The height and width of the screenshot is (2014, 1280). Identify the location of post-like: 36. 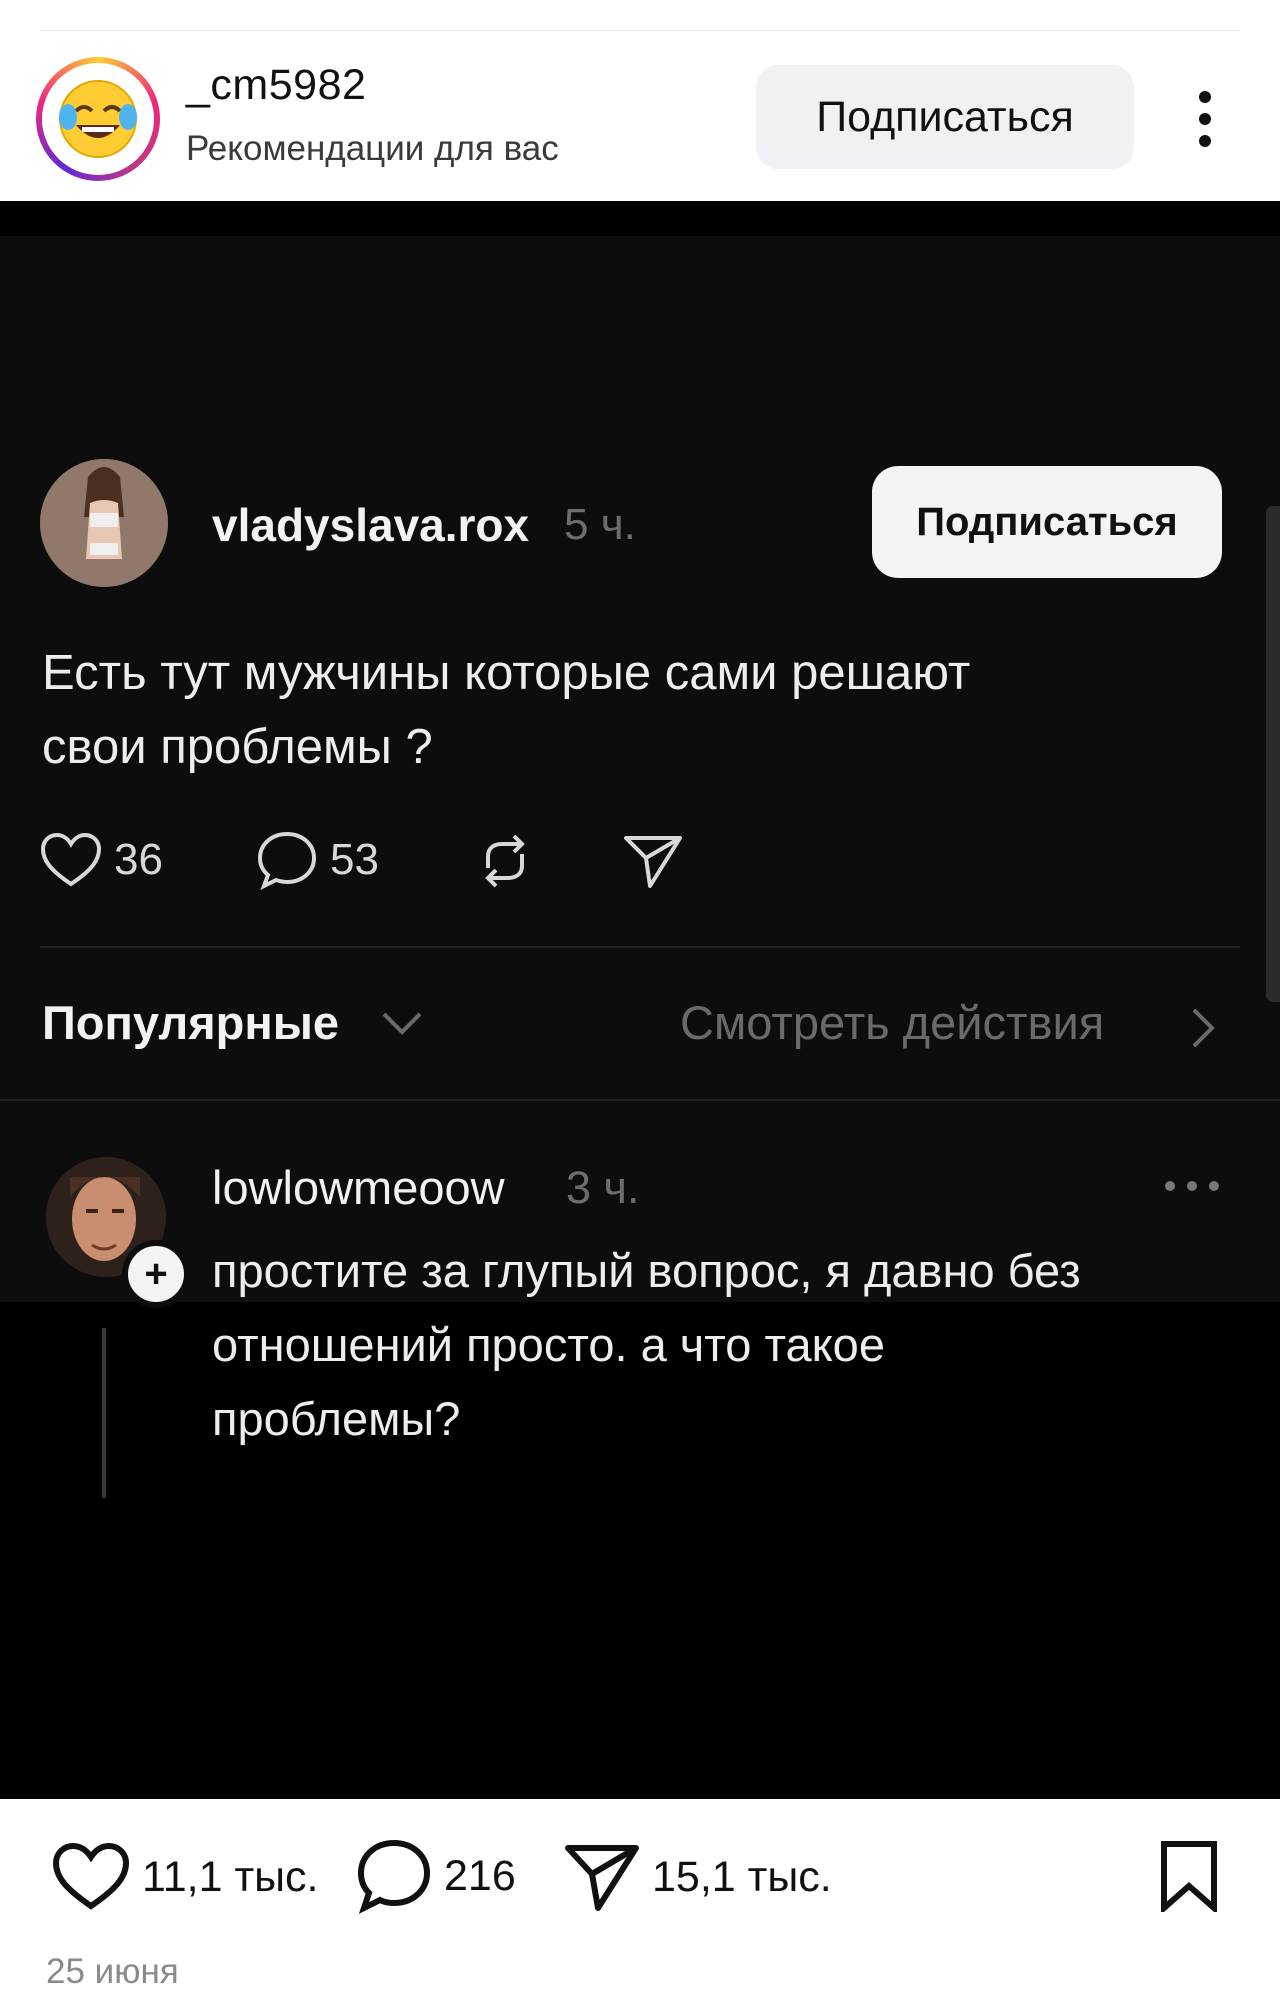
(101, 860).